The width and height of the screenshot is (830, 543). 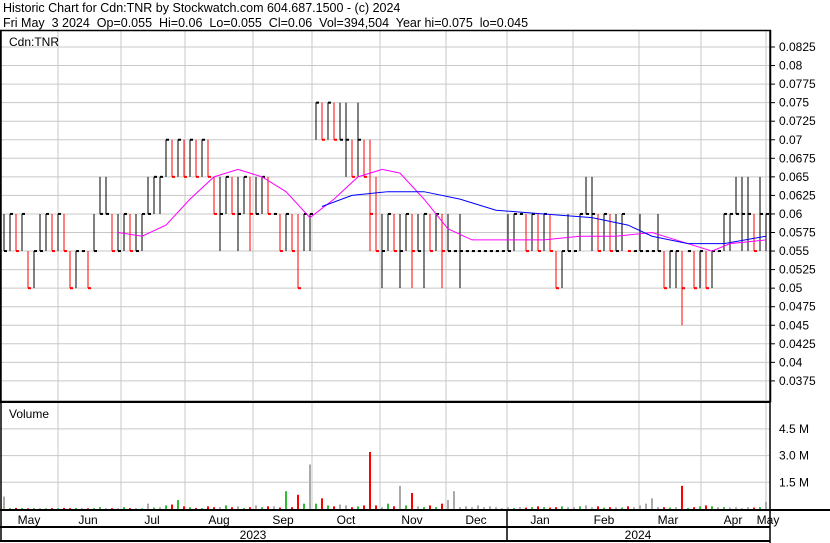 What do you see at coordinates (411, 520) in the screenshot?
I see `month-label: Nov` at bounding box center [411, 520].